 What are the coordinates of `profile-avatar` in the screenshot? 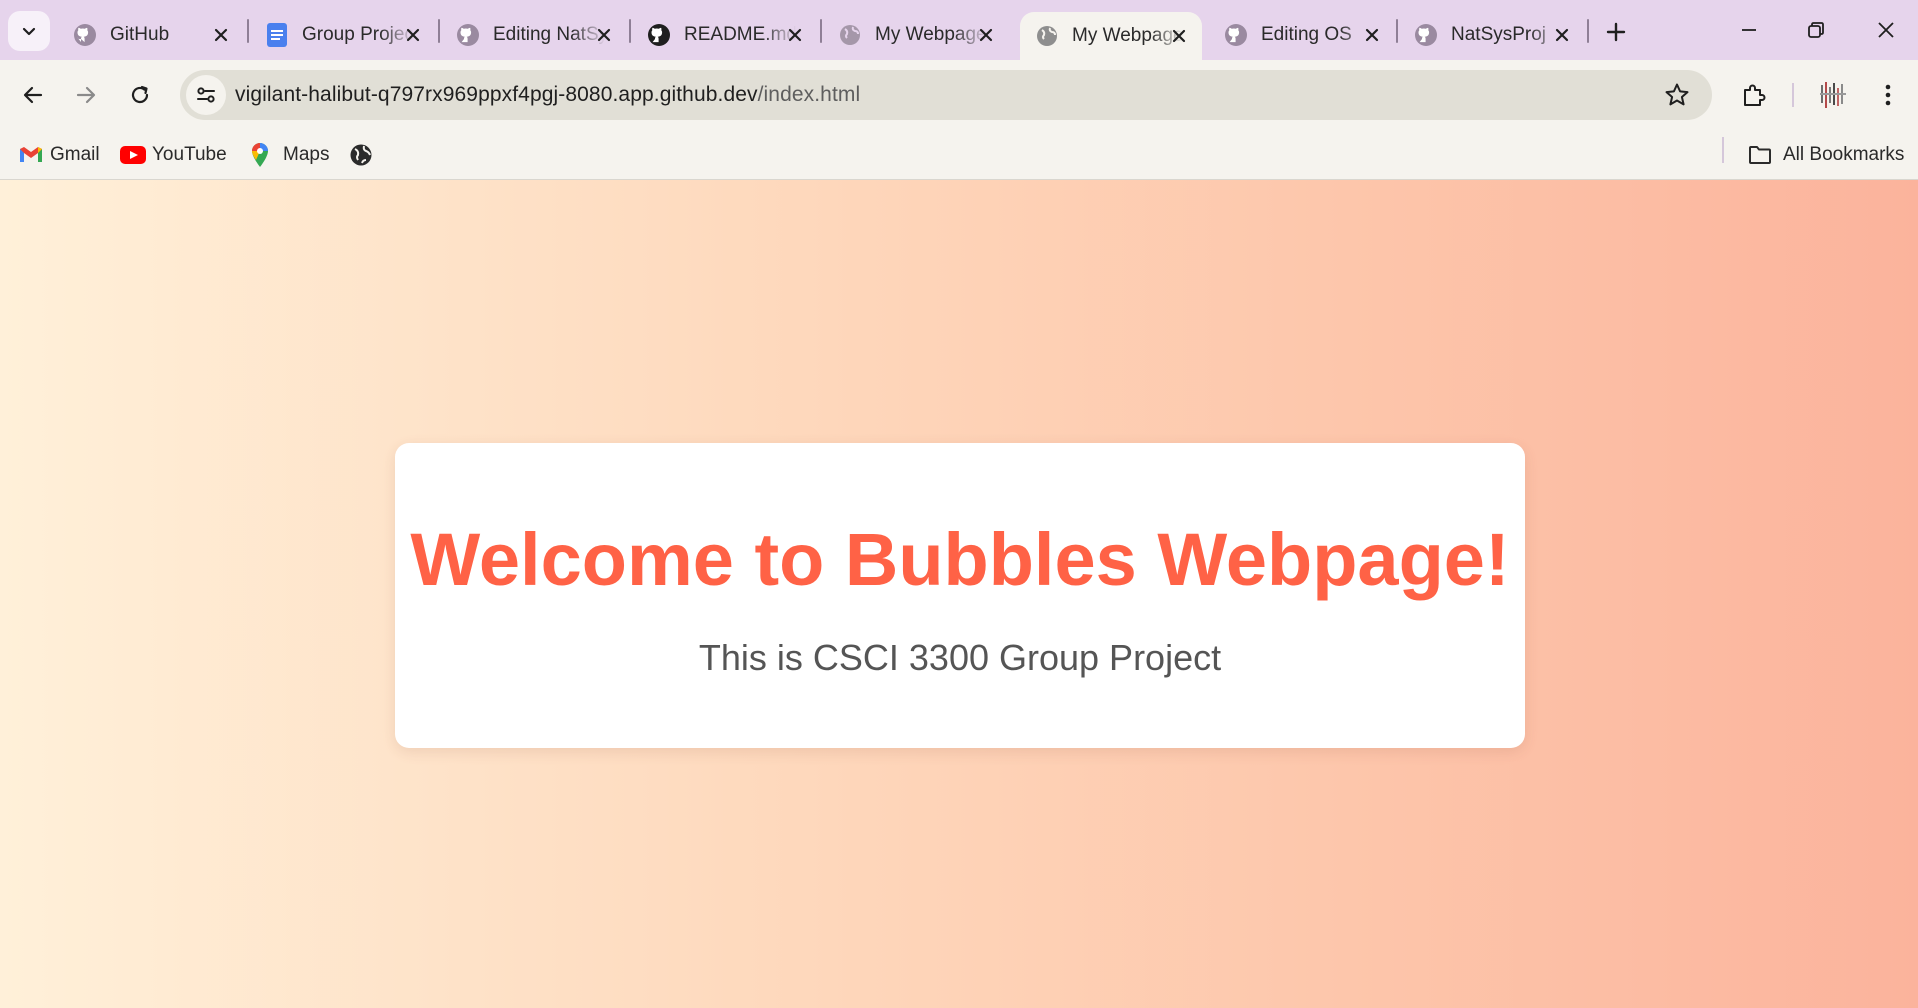 It's located at (1833, 95).